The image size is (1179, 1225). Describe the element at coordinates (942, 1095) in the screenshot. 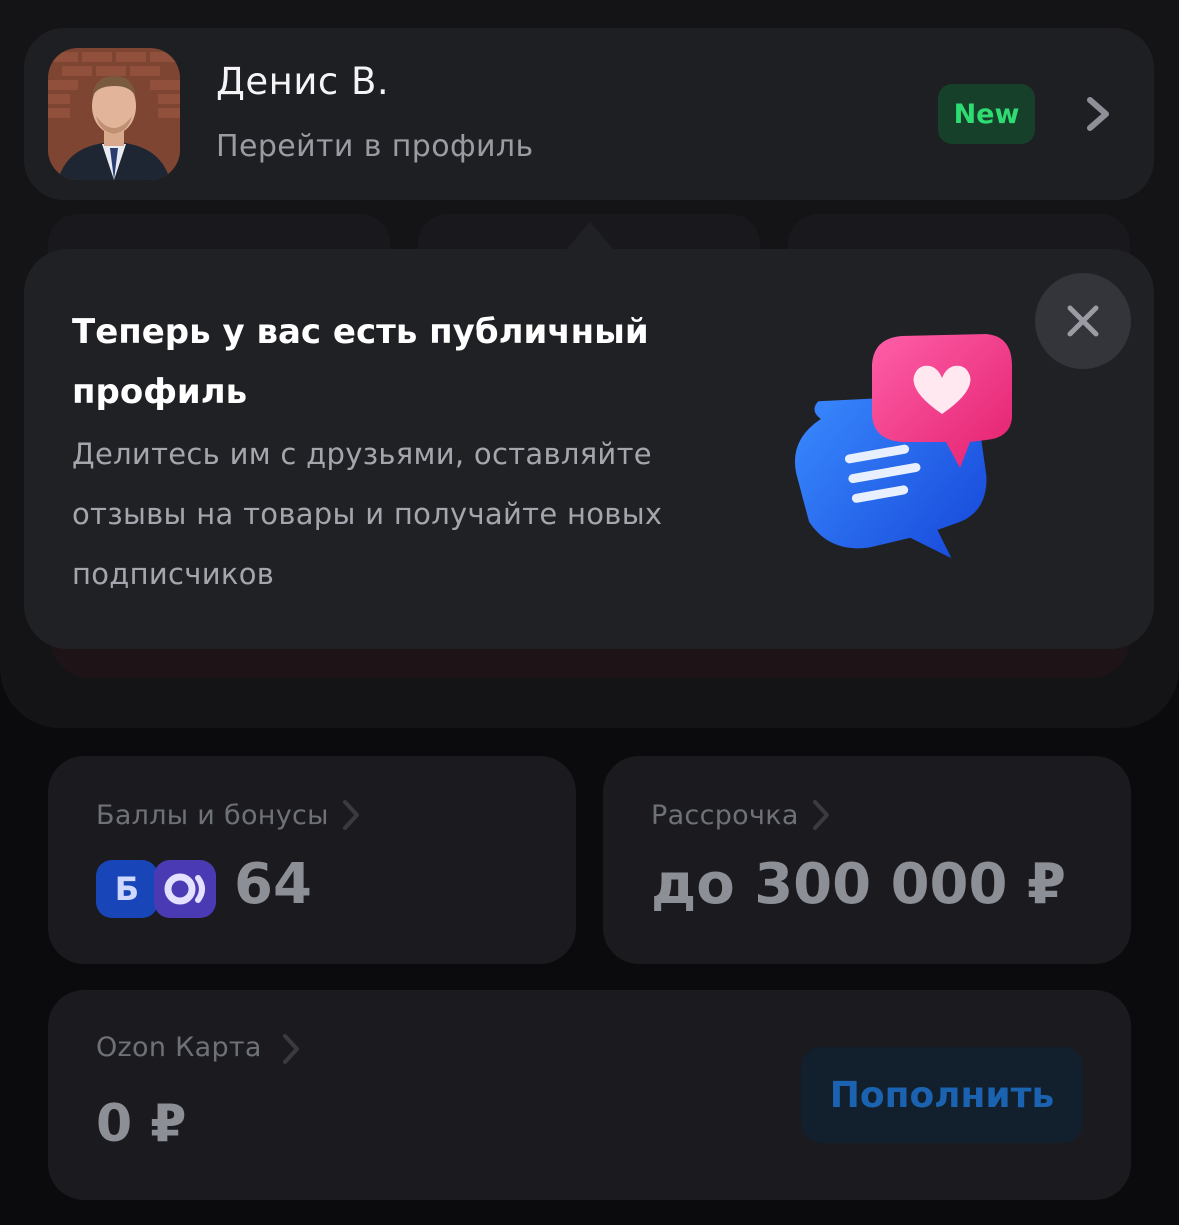

I see `topup-button: Пополнить` at that location.